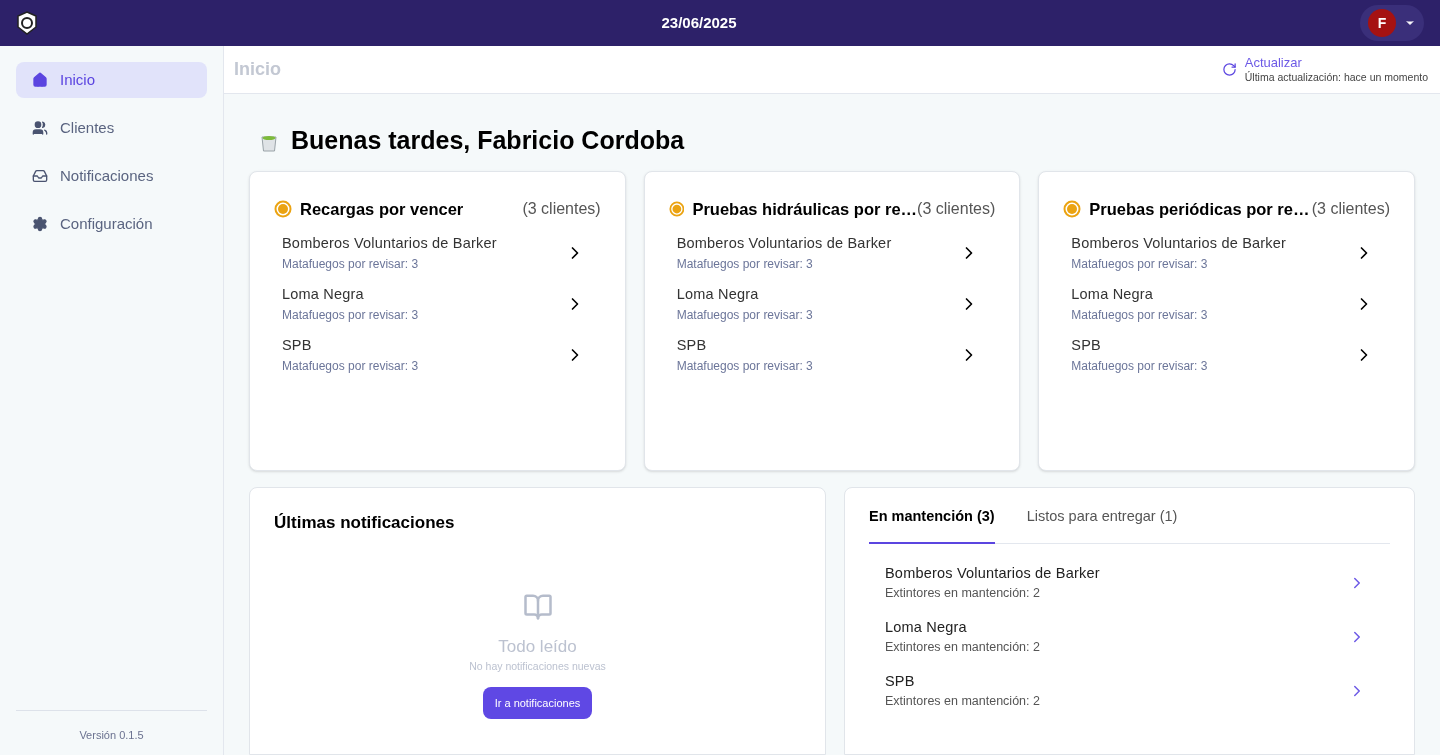 This screenshot has height=755, width=1440. What do you see at coordinates (488, 141) in the screenshot?
I see `greeting-heading: Buenas tardes, Fabricio Cordoba` at bounding box center [488, 141].